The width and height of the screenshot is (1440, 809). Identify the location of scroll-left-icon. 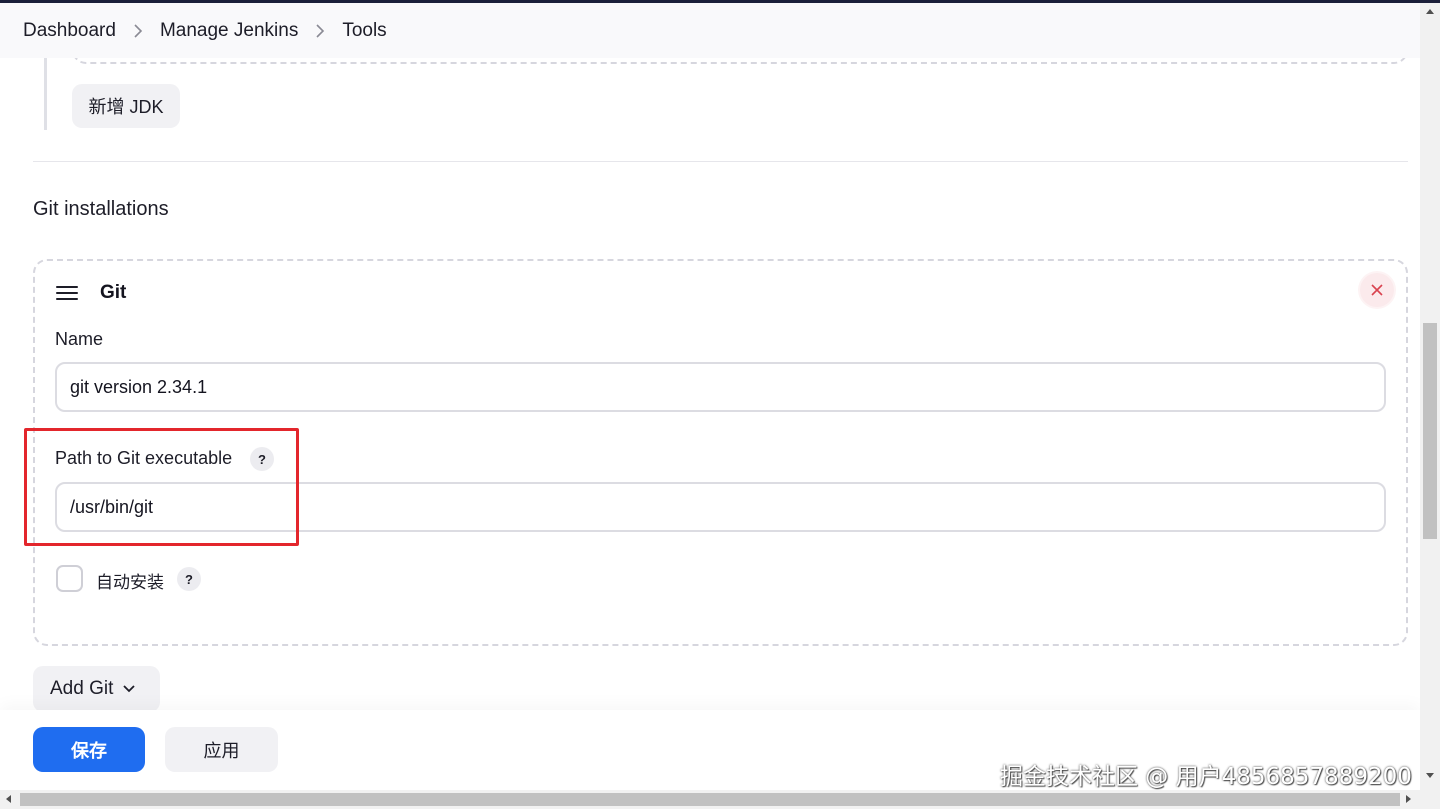
(8, 799).